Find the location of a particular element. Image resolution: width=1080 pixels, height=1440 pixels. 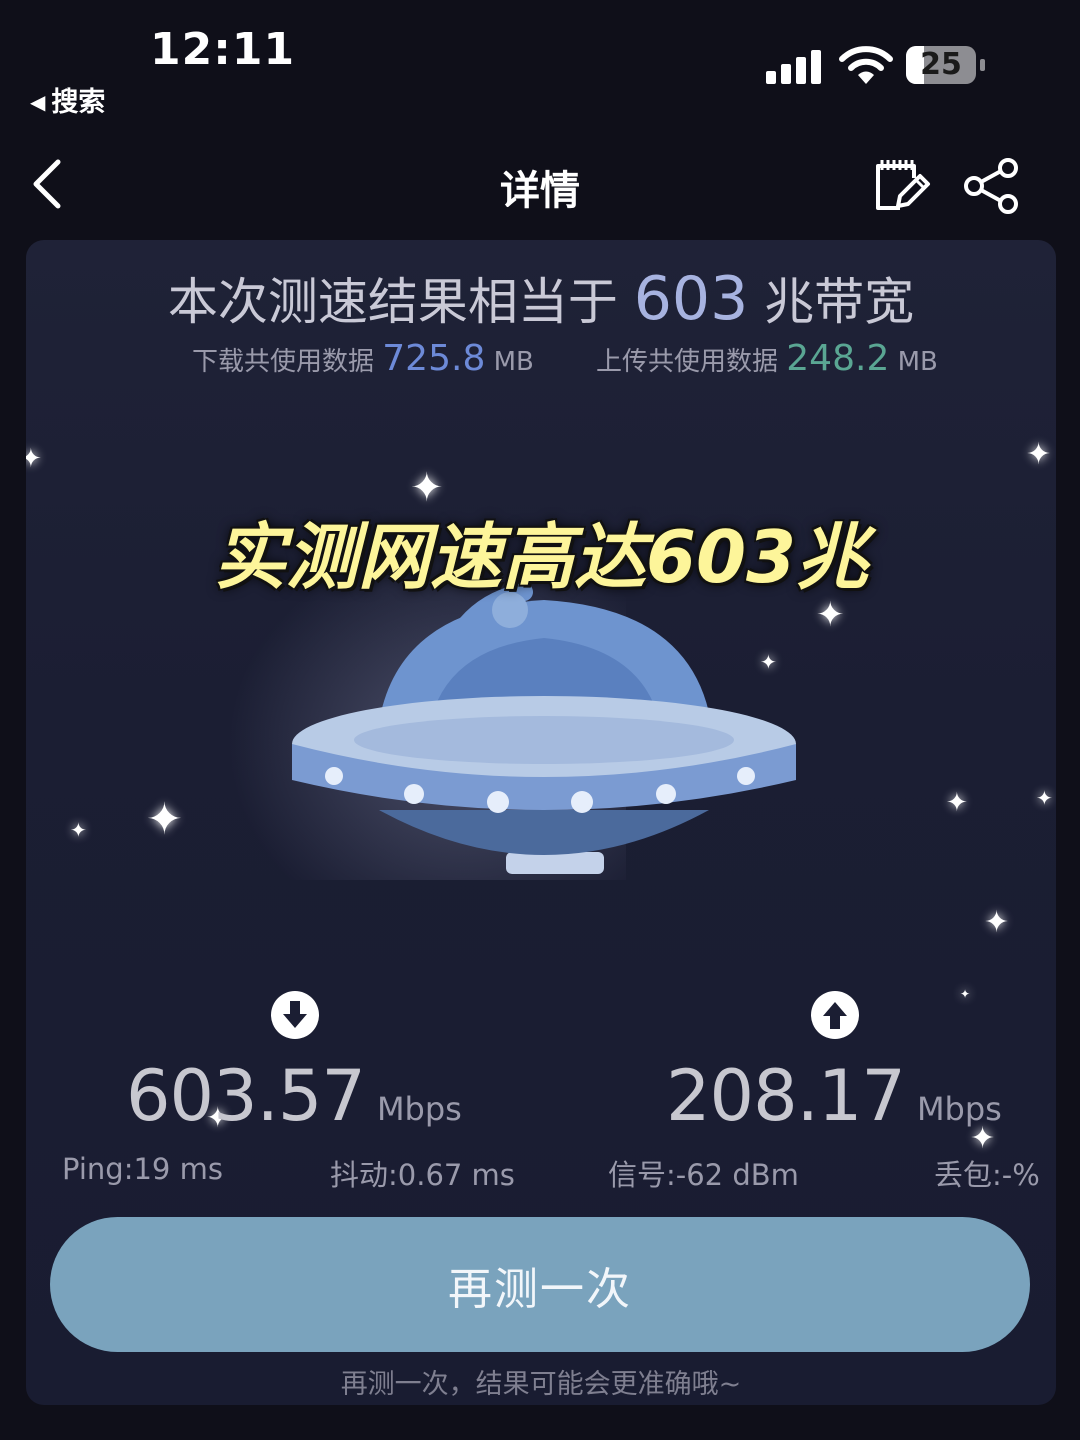

download-speed-unit: Mbps is located at coordinates (419, 1109).